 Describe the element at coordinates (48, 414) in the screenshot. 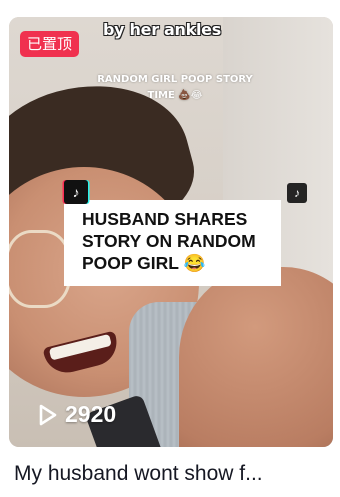

I see `play-icon` at that location.